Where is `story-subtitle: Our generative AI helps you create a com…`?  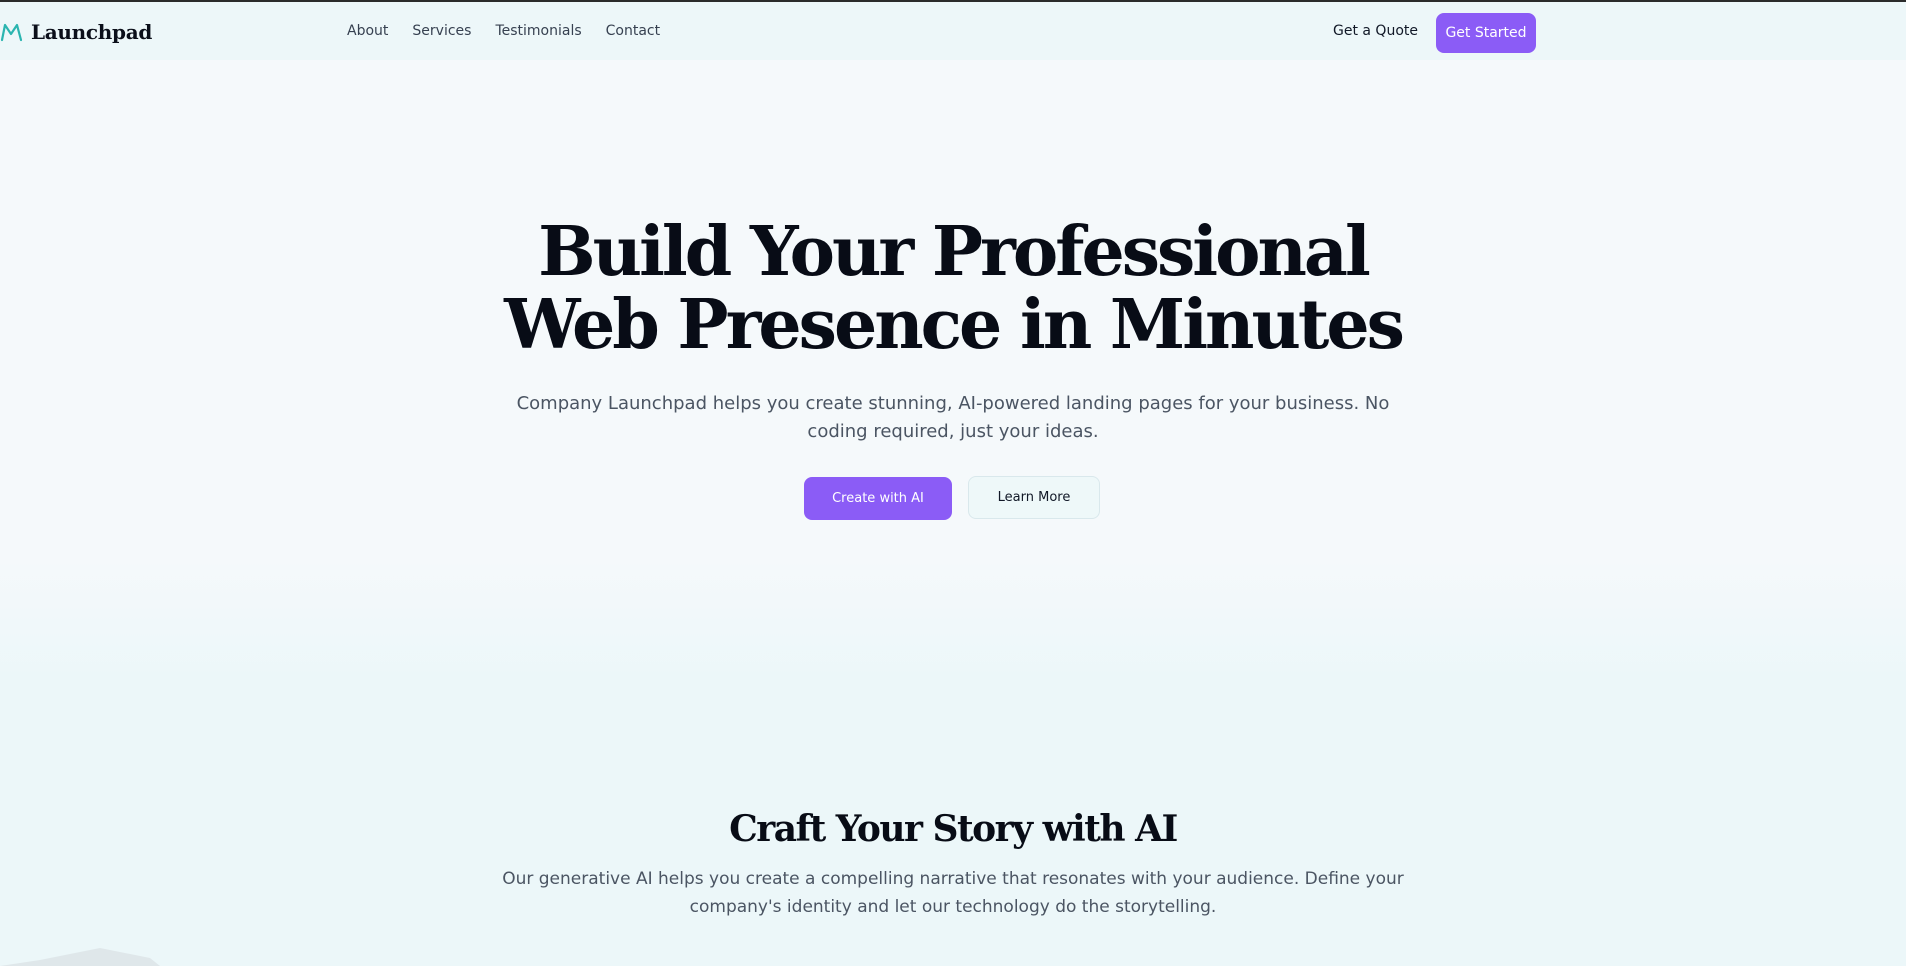 story-subtitle: Our generative AI helps you create a com… is located at coordinates (953, 893).